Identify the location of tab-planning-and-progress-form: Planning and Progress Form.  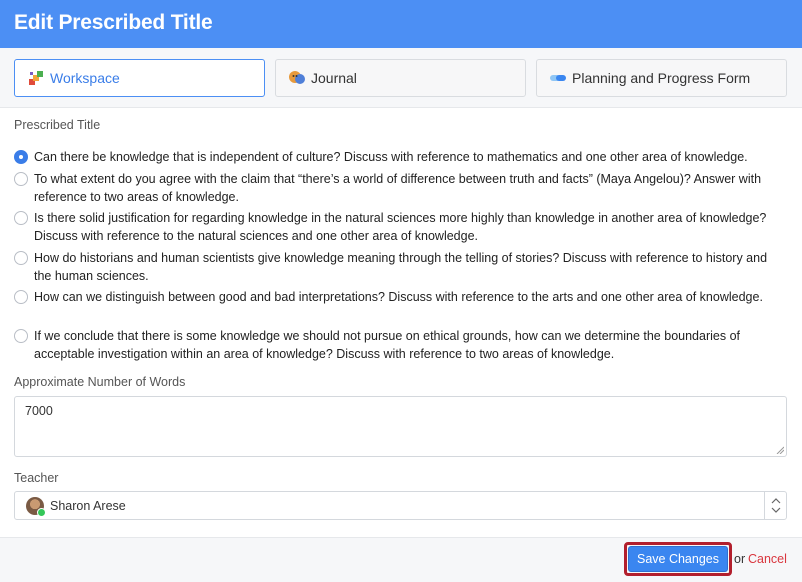
(661, 78).